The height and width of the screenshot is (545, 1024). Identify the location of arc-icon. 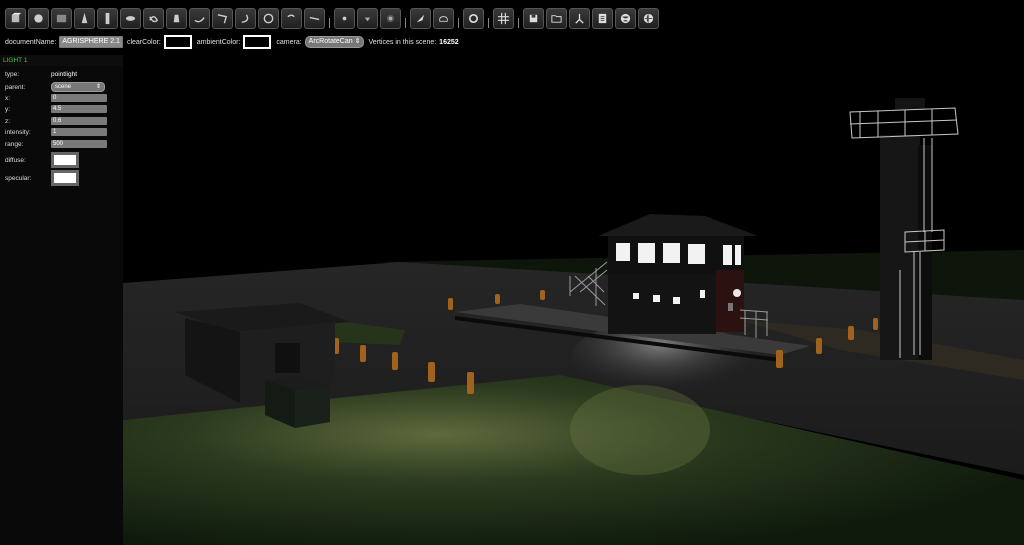
(245, 18).